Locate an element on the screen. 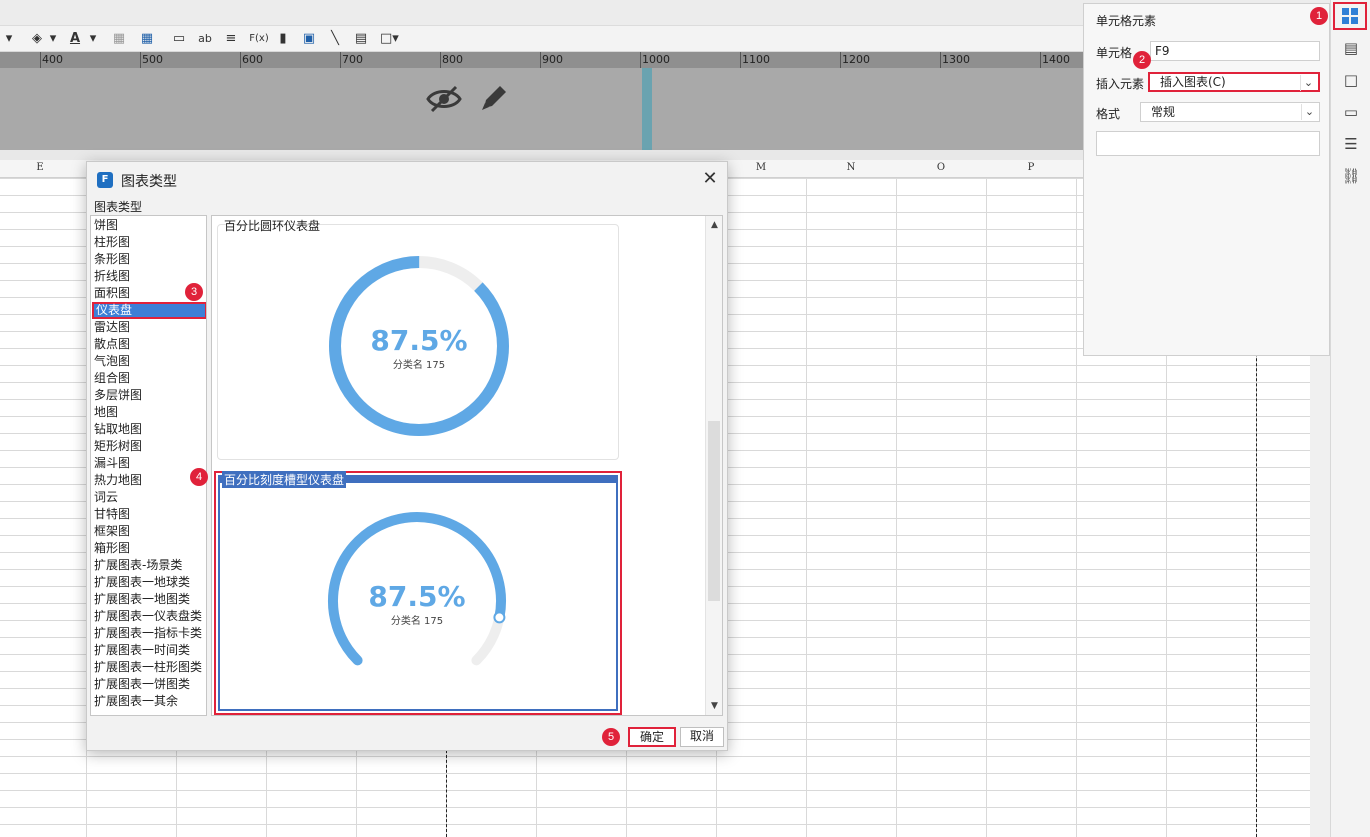  group-label: 图表类型 is located at coordinates (120, 206).